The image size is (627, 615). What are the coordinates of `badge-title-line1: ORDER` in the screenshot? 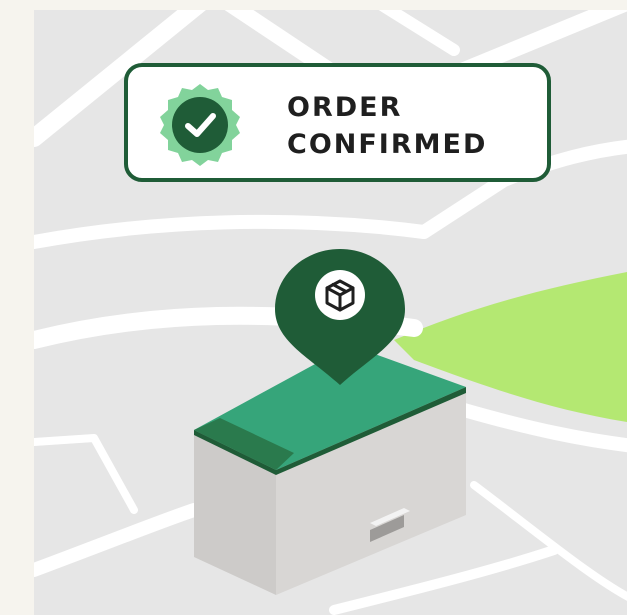 It's located at (345, 107).